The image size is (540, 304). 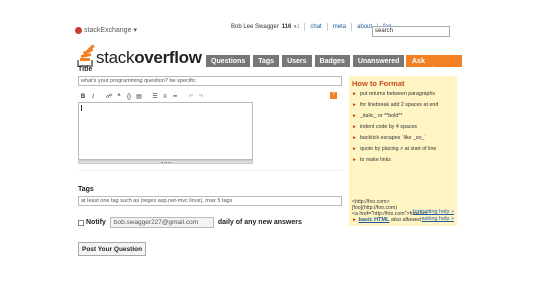 I want to click on search-input: search, so click(x=411, y=31).